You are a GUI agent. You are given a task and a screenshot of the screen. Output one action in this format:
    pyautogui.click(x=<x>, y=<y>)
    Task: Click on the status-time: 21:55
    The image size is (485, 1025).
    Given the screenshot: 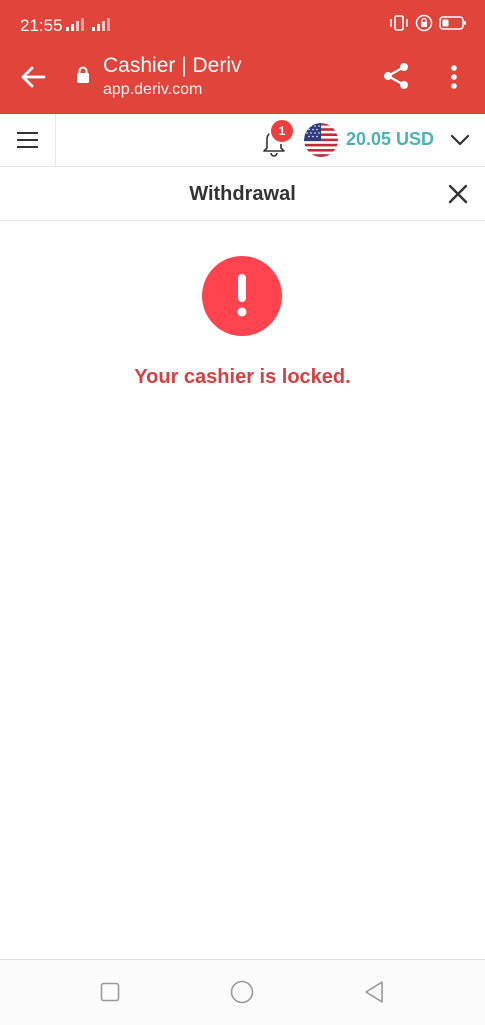 What is the action you would take?
    pyautogui.click(x=41, y=25)
    